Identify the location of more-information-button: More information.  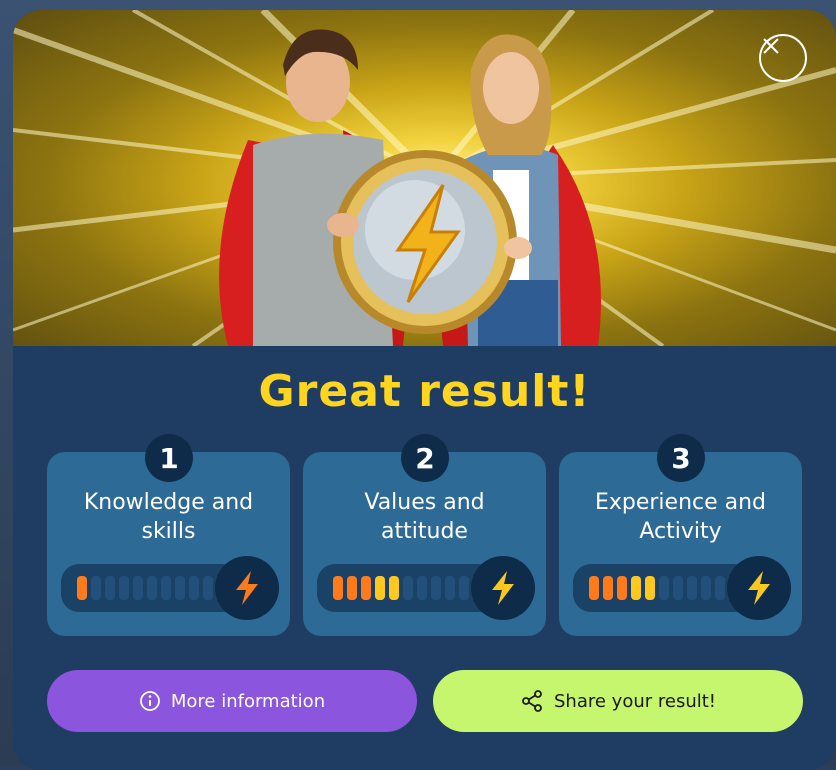
(232, 701).